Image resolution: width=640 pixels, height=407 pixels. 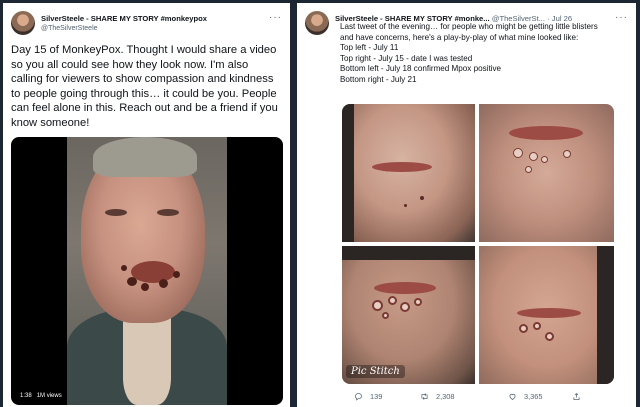 I want to click on picstitch-watermark: Pic Stitch, so click(x=375, y=371).